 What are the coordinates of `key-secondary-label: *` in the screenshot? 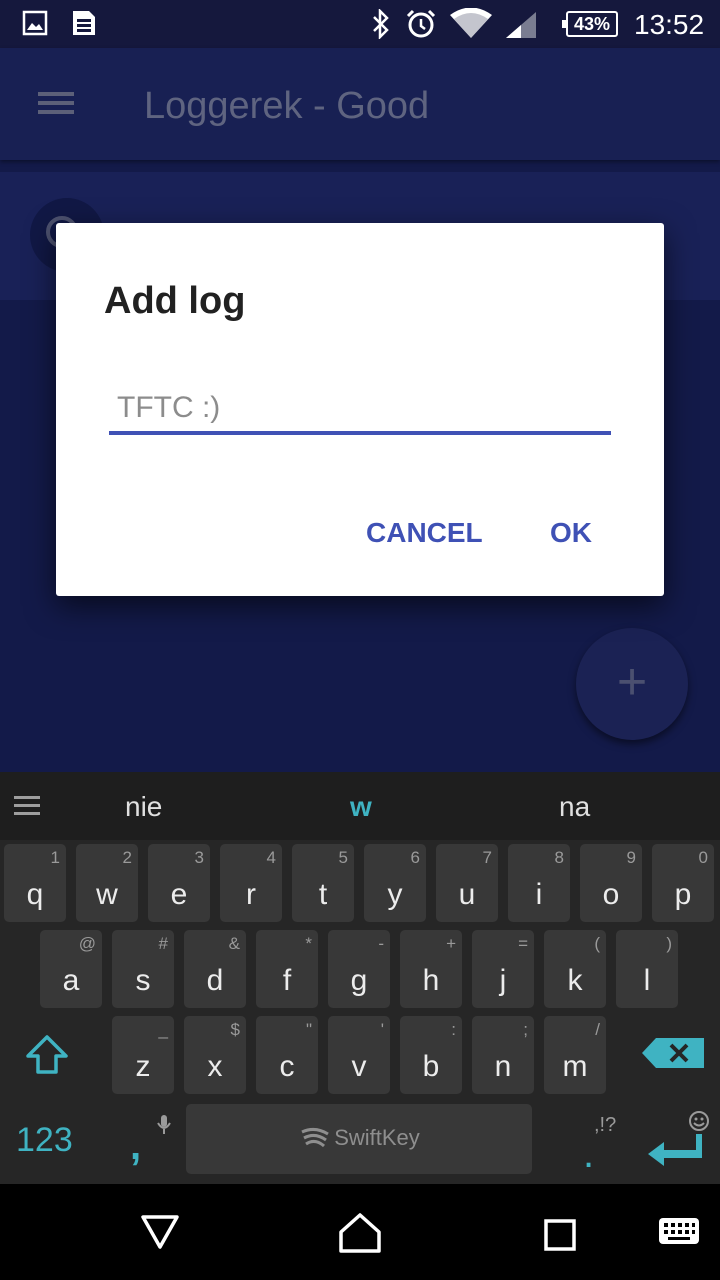 It's located at (308, 943).